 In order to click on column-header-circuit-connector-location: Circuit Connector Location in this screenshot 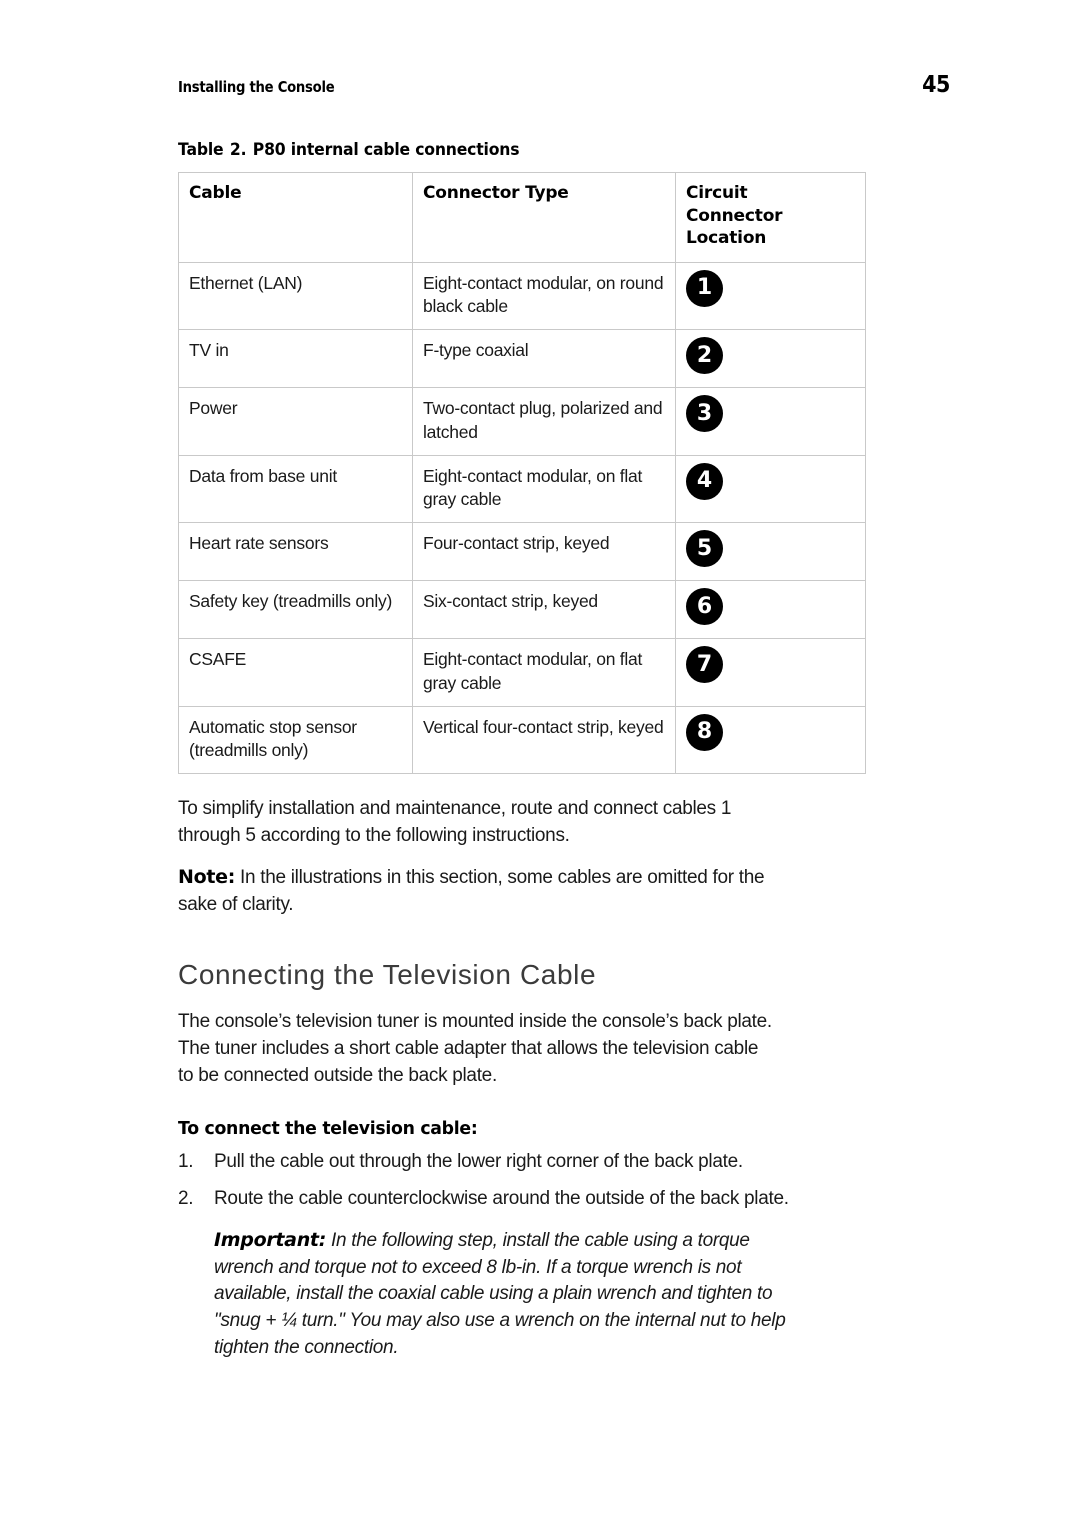, I will do `click(770, 217)`.